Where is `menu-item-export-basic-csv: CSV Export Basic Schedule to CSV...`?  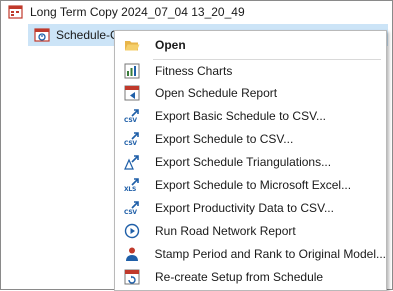 menu-item-export-basic-csv: CSV Export Basic Schedule to CSV... is located at coordinates (250, 116).